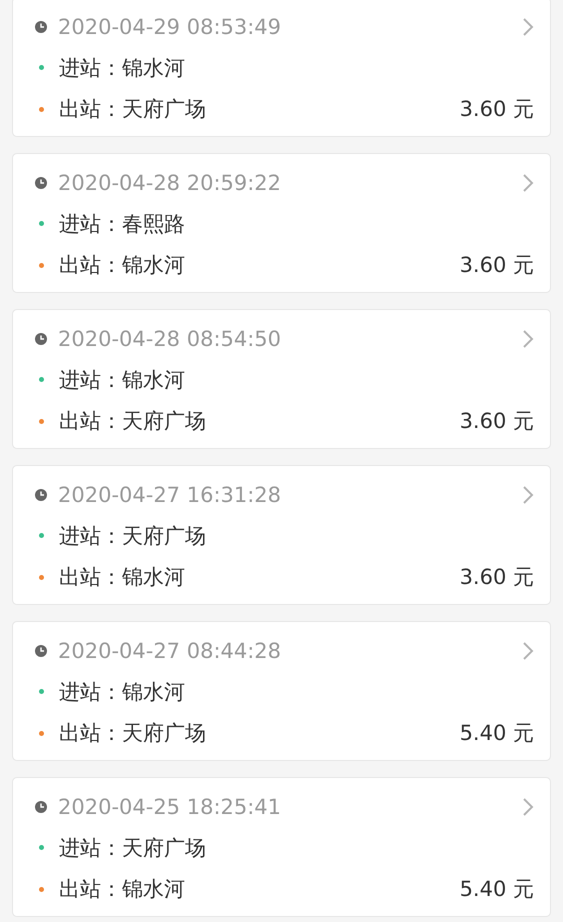  I want to click on record-card: 2020-04-29 08:53:49 进站：锦水河 出站：天府广场 3.60 元, so click(281, 68).